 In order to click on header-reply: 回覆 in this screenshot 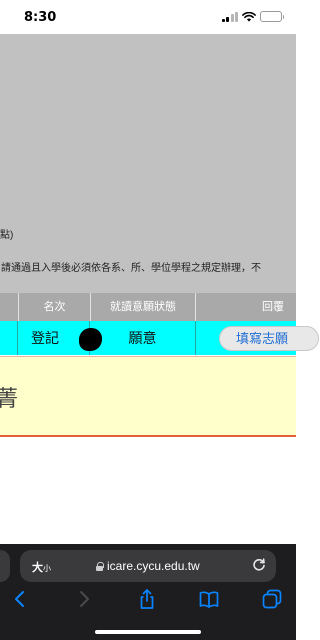, I will do `click(273, 307)`.